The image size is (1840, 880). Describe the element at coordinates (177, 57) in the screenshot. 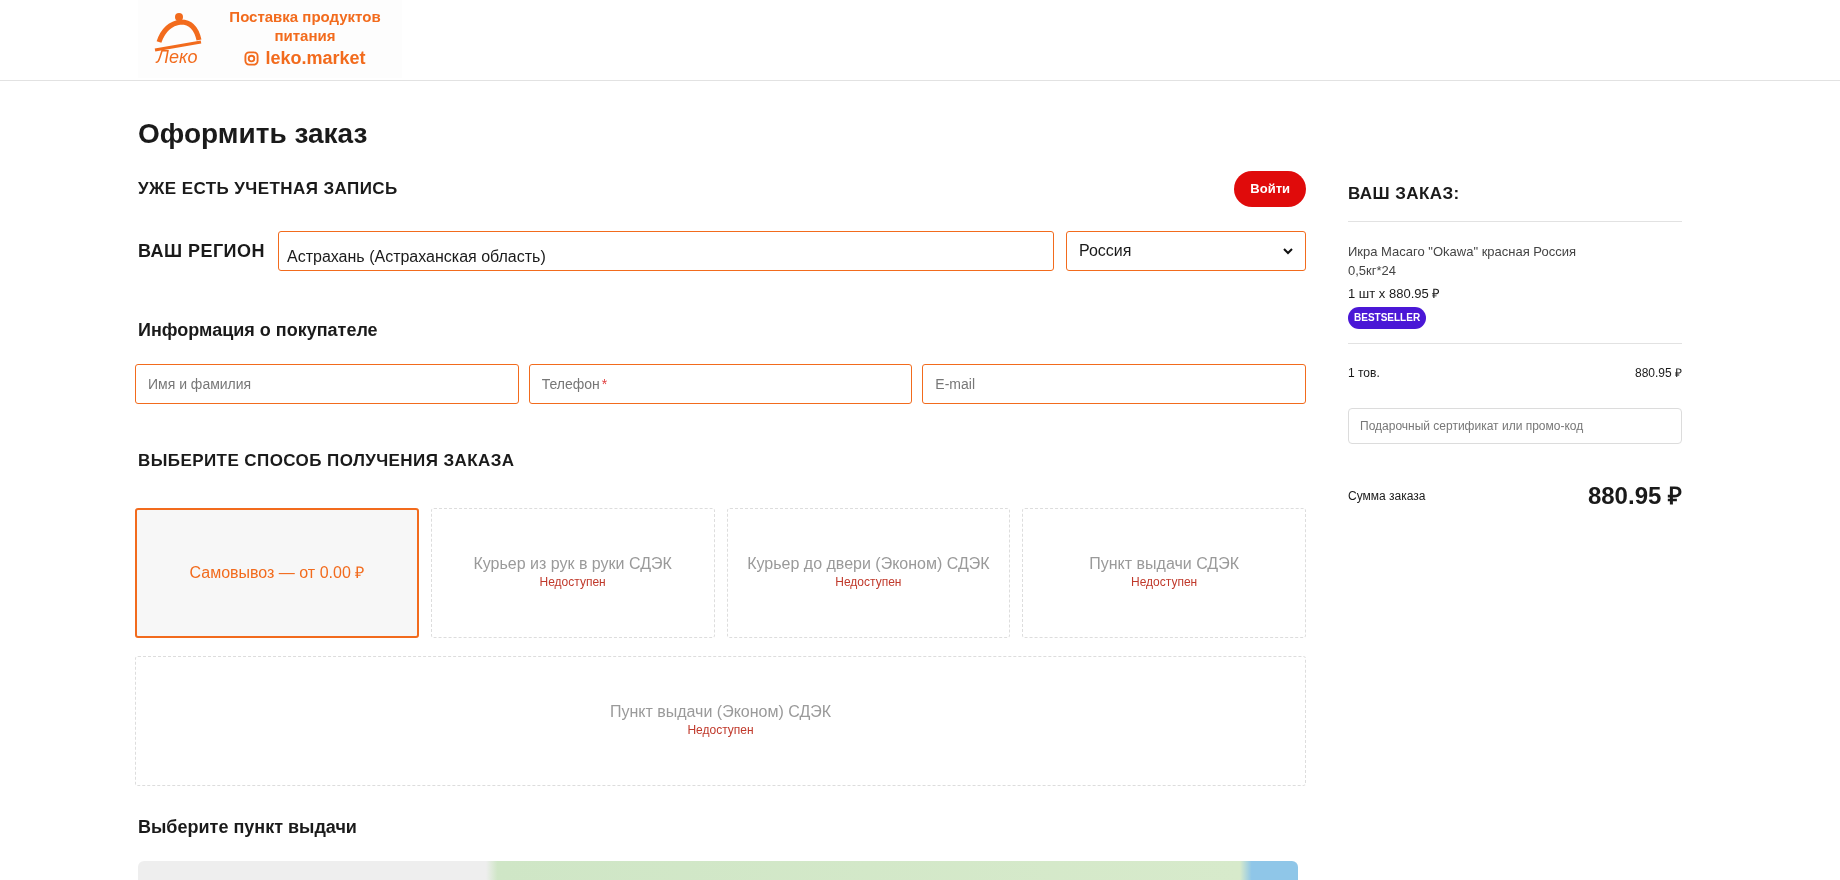

I see `logo-wordmark: Леко` at that location.